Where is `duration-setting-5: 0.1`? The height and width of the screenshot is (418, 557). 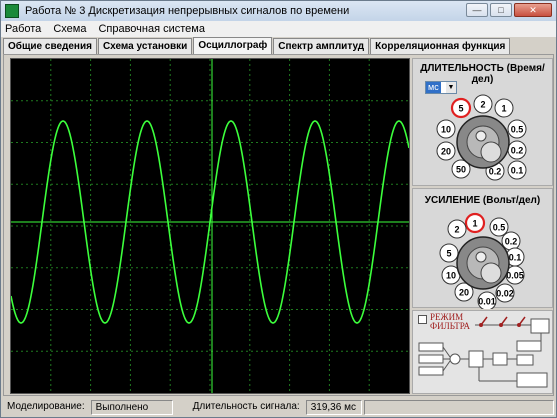 duration-setting-5: 0.1 is located at coordinates (517, 170).